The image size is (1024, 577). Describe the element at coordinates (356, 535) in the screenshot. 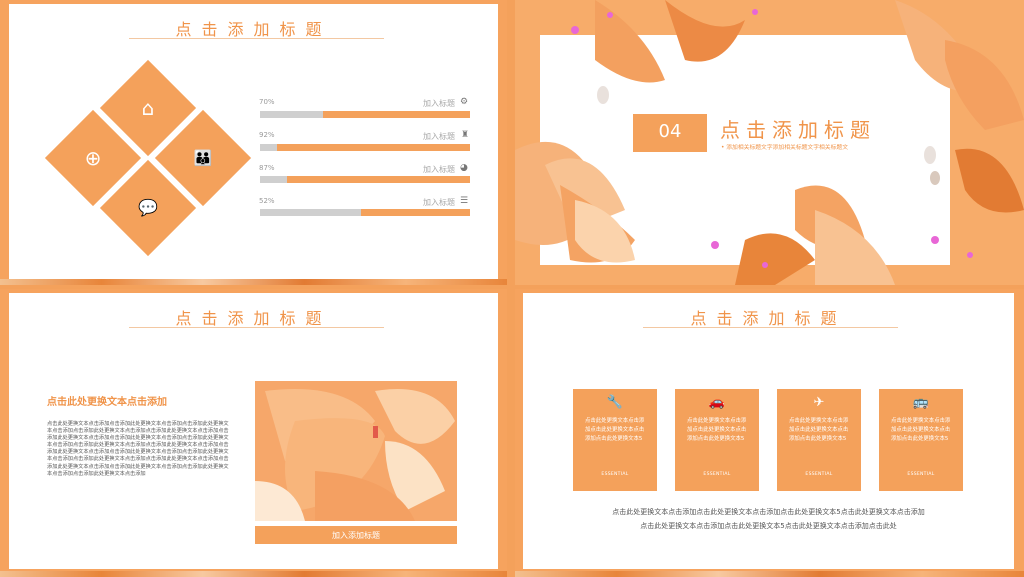

I see `image-caption: 加入添加标题` at that location.